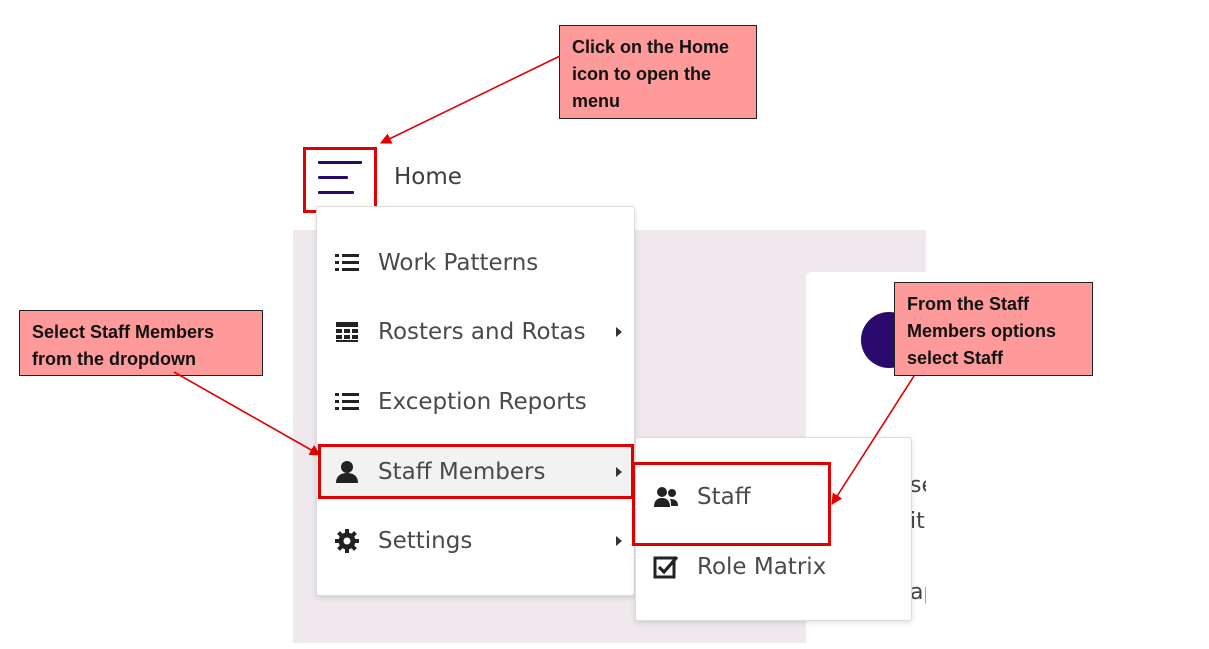 The width and height of the screenshot is (1209, 649). Describe the element at coordinates (428, 177) in the screenshot. I see `page-title: Home` at that location.